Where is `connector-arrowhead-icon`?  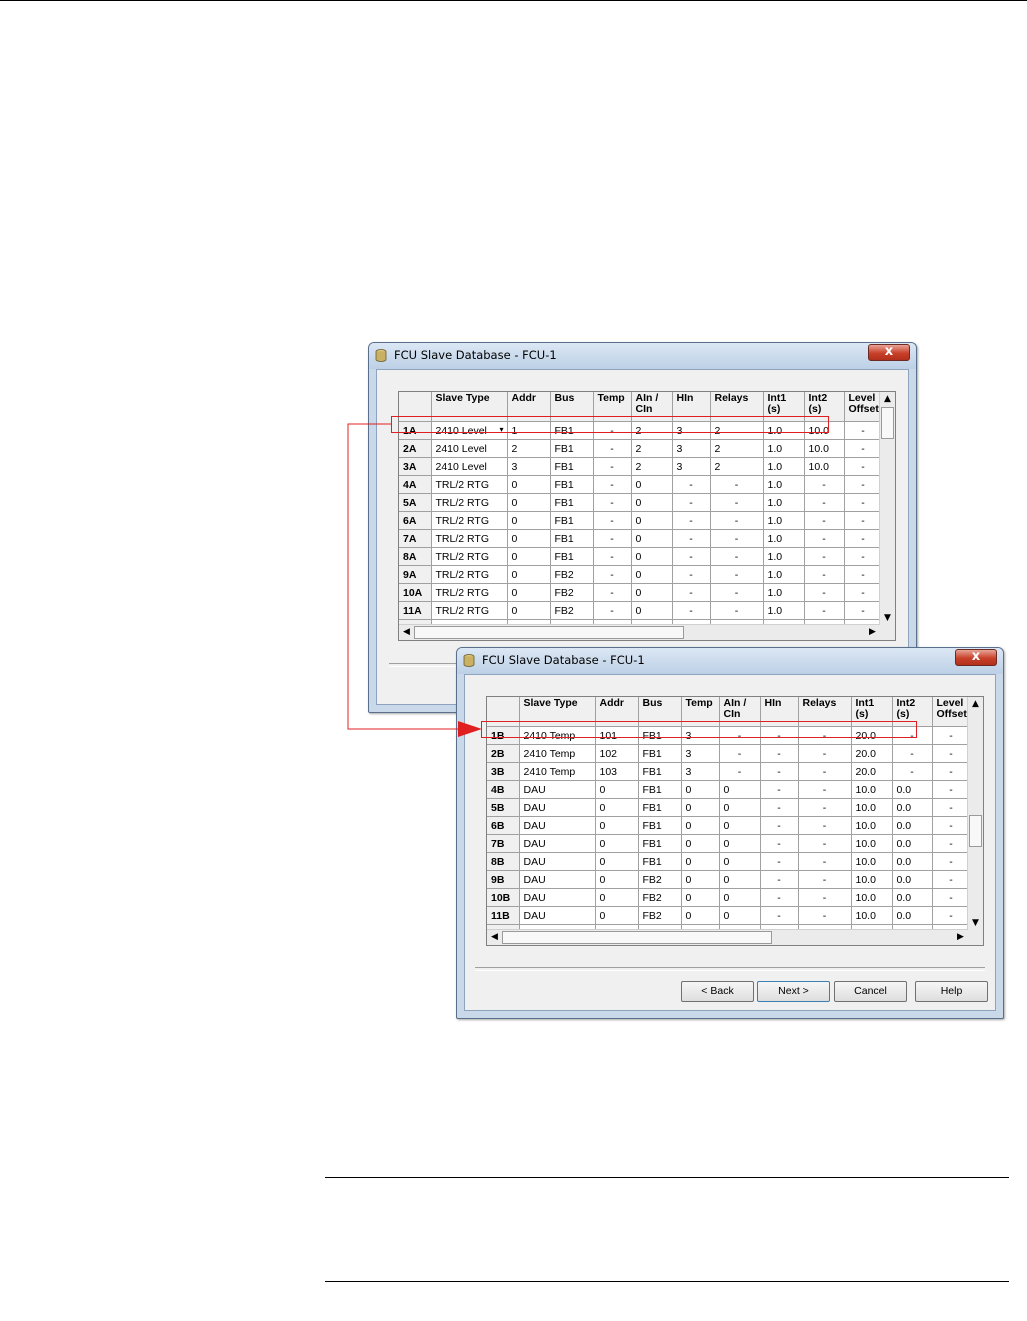
connector-arrowhead-icon is located at coordinates (470, 729).